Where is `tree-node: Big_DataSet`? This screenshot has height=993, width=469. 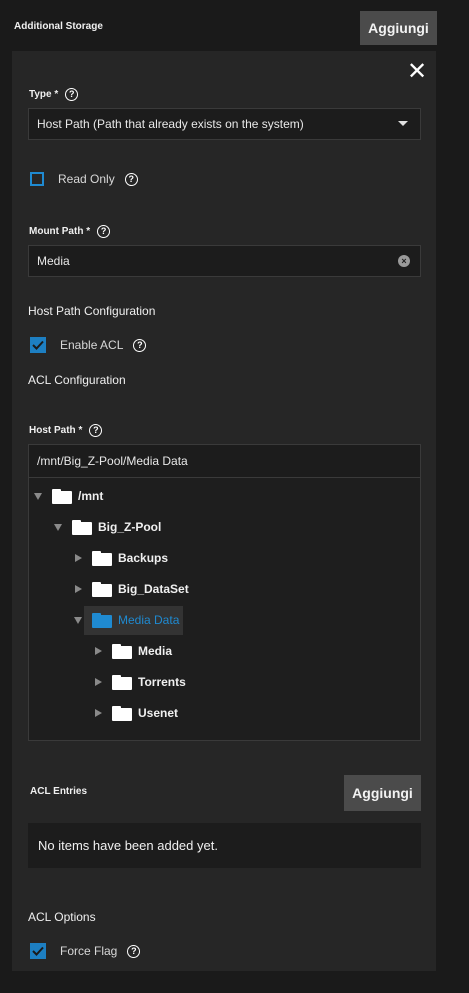
tree-node: Big_DataSet is located at coordinates (132, 589).